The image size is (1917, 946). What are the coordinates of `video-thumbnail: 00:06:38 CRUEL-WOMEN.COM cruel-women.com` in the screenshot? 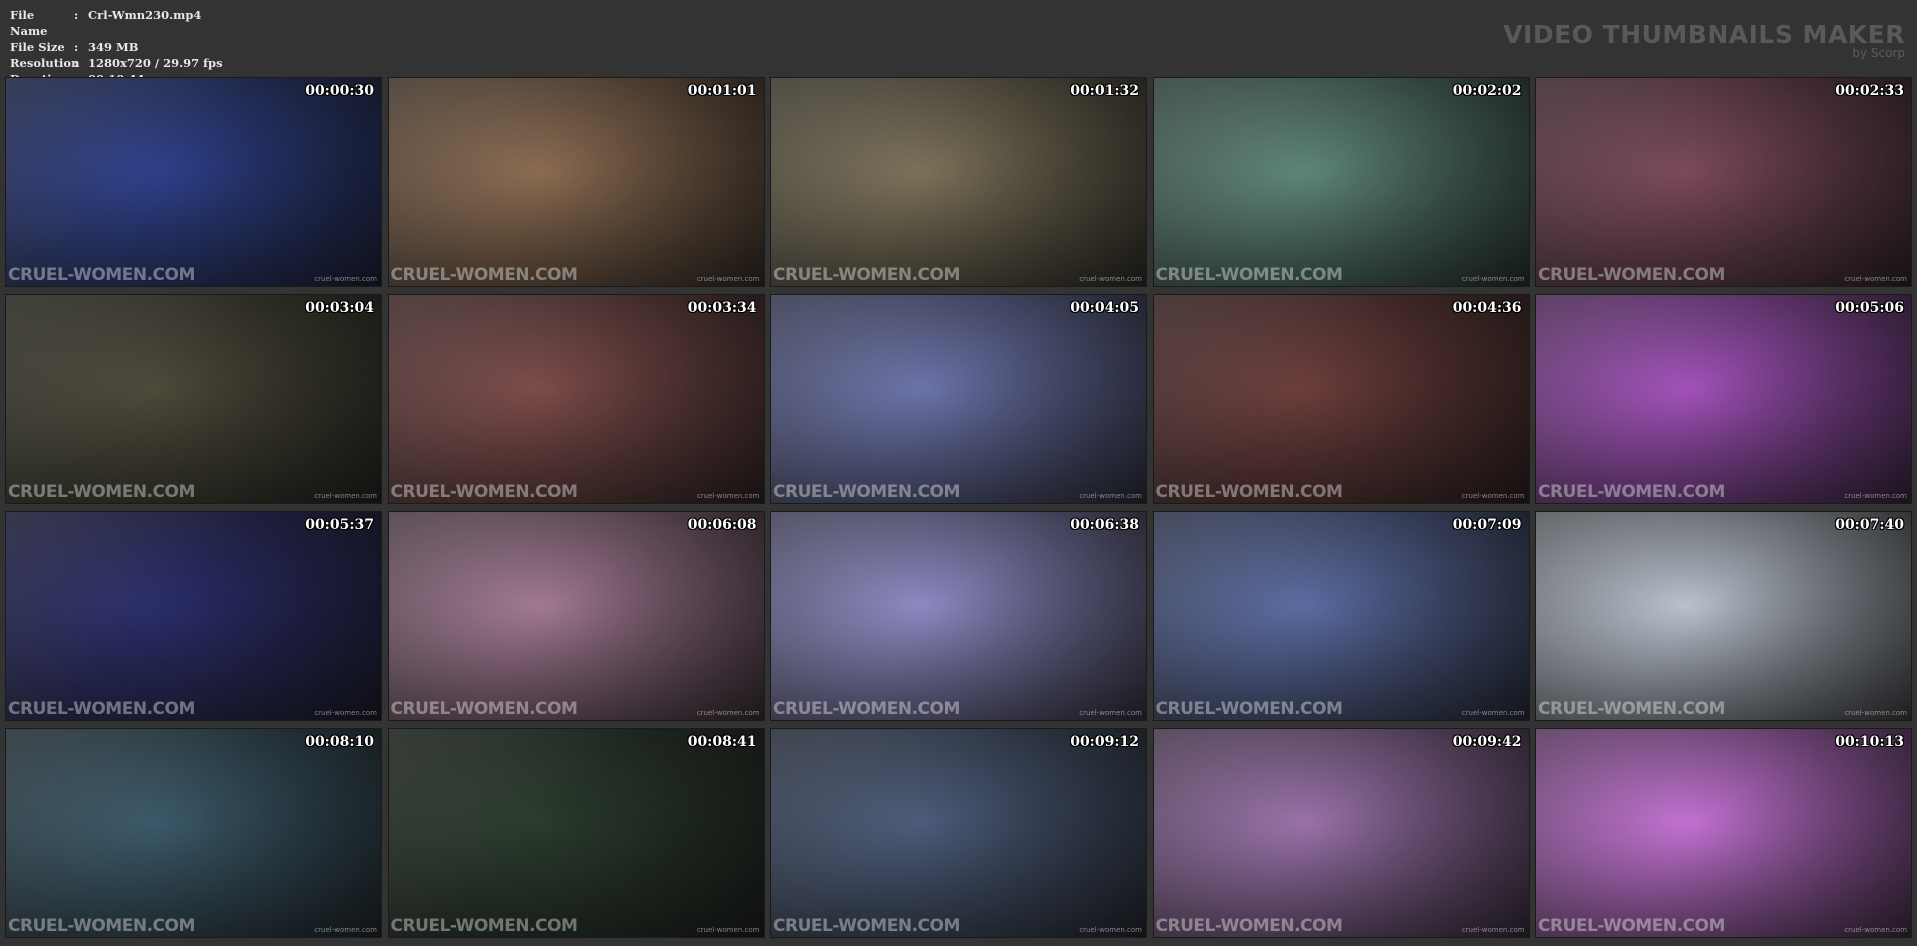 It's located at (958, 616).